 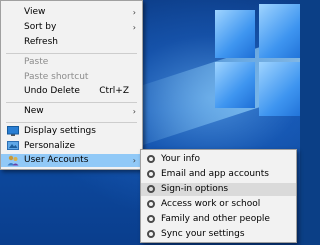 What do you see at coordinates (215, 174) in the screenshot?
I see `submenu-item-label: Email and app accounts` at bounding box center [215, 174].